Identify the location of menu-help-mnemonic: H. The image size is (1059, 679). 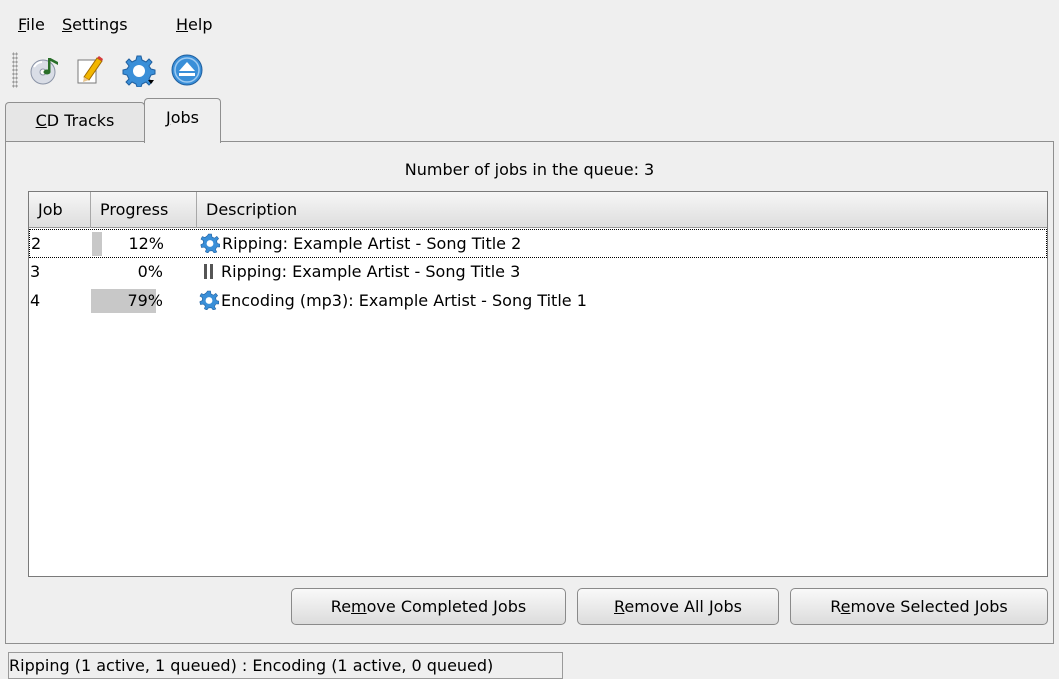
(182, 24).